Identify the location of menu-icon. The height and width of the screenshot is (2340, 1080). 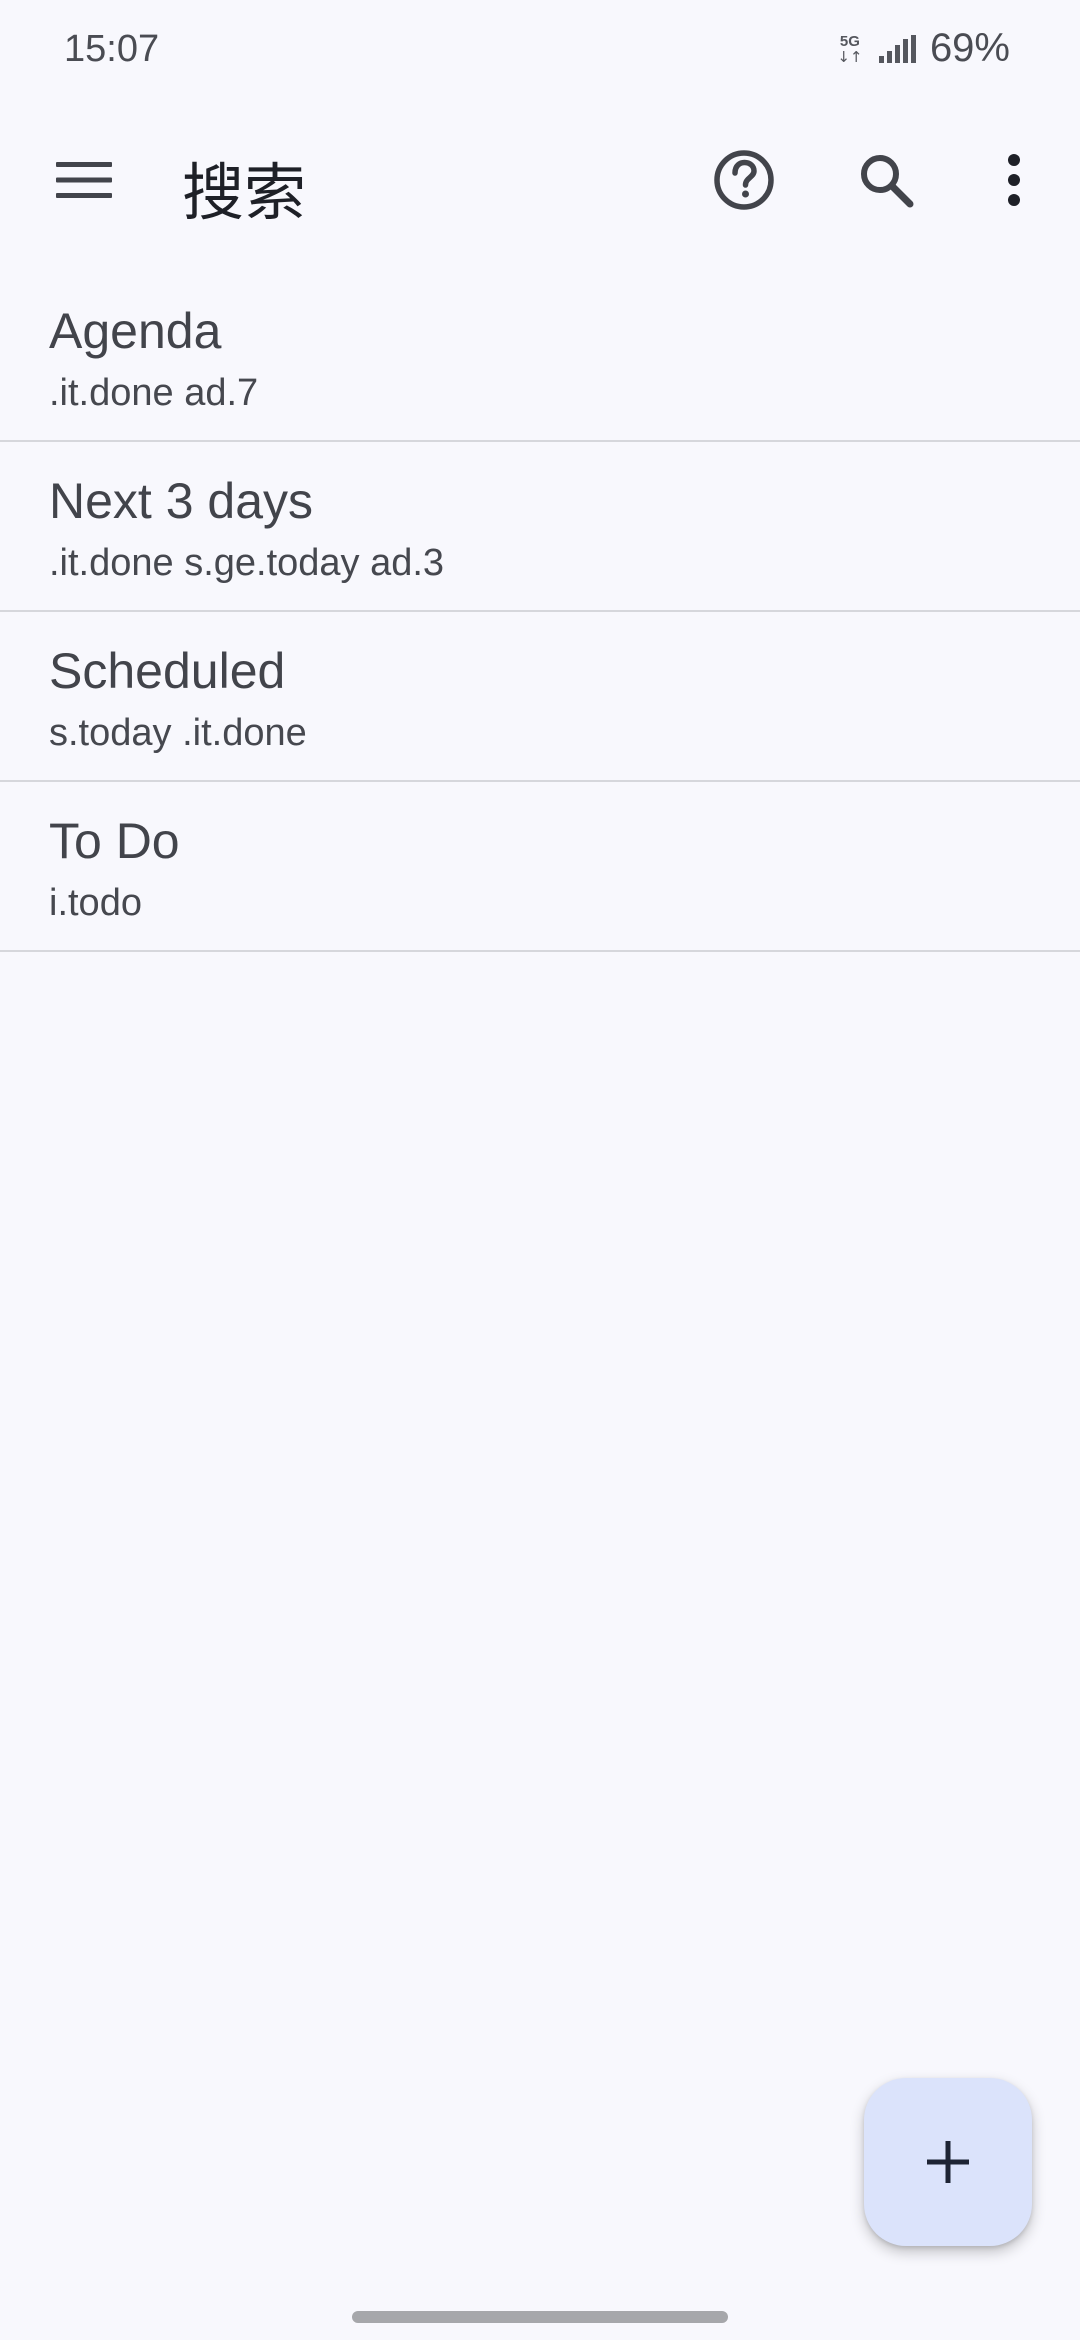
(84, 180).